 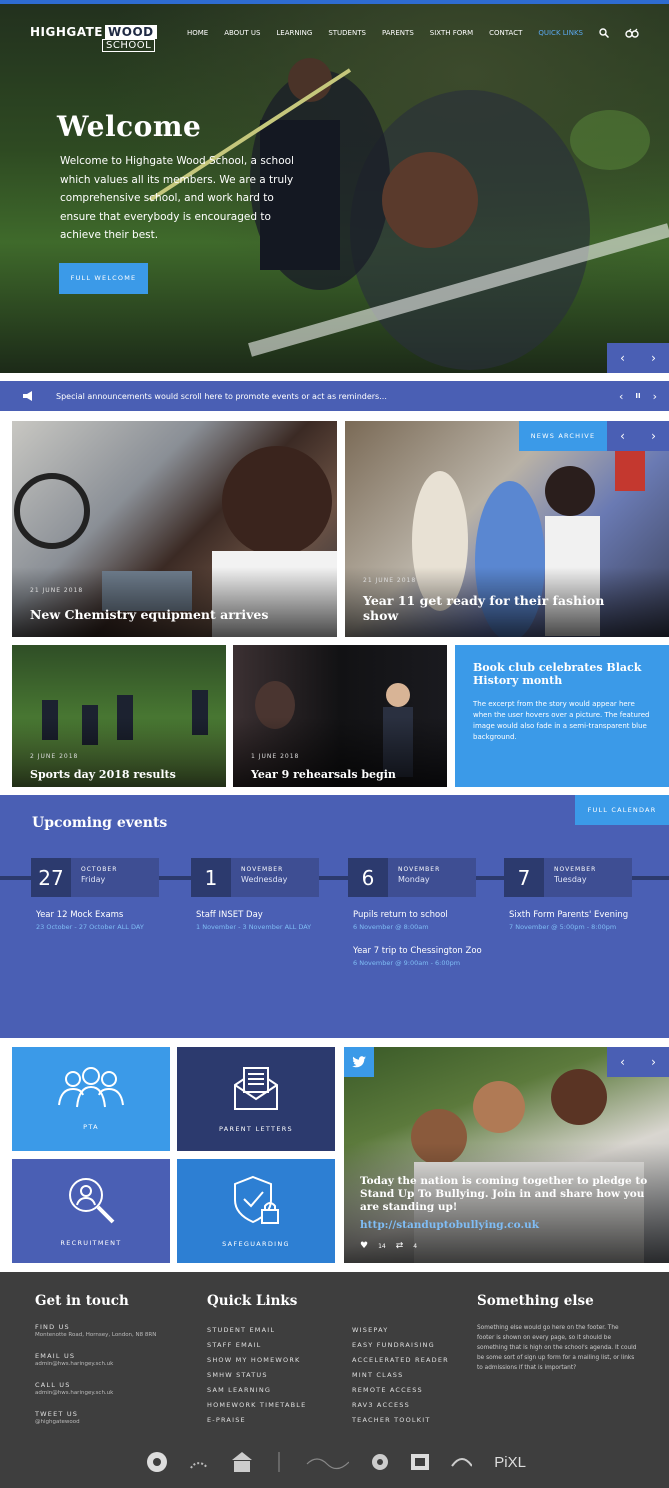 What do you see at coordinates (484, 608) in the screenshot?
I see `news-title: Year 11 get ready for their fashion show` at bounding box center [484, 608].